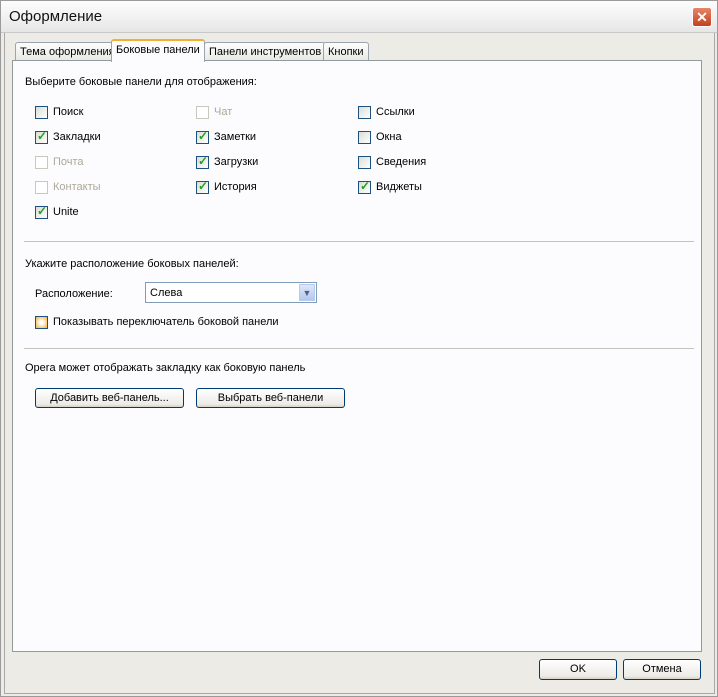  What do you see at coordinates (235, 137) in the screenshot?
I see `checkbox-label: Заметки` at bounding box center [235, 137].